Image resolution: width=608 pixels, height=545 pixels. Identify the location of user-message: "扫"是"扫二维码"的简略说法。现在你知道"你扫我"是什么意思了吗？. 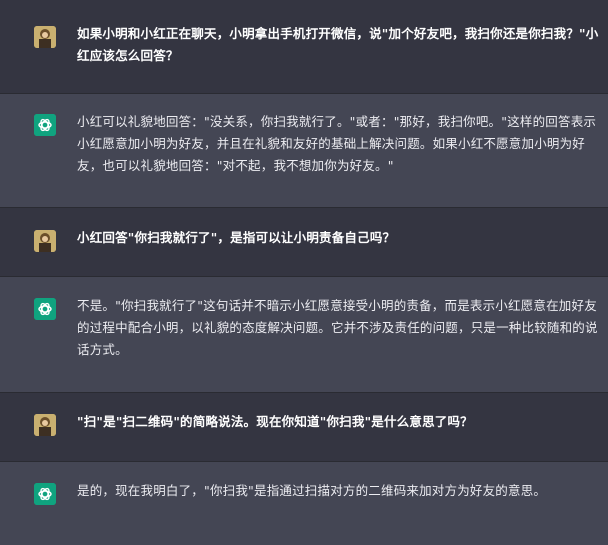
(304, 427).